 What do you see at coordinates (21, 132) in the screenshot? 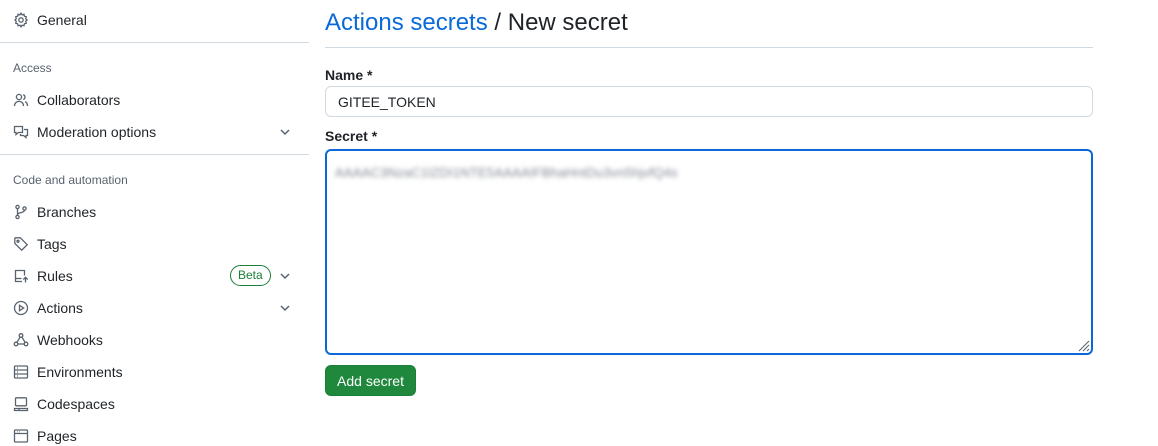
I see `comment-discussion-icon` at bounding box center [21, 132].